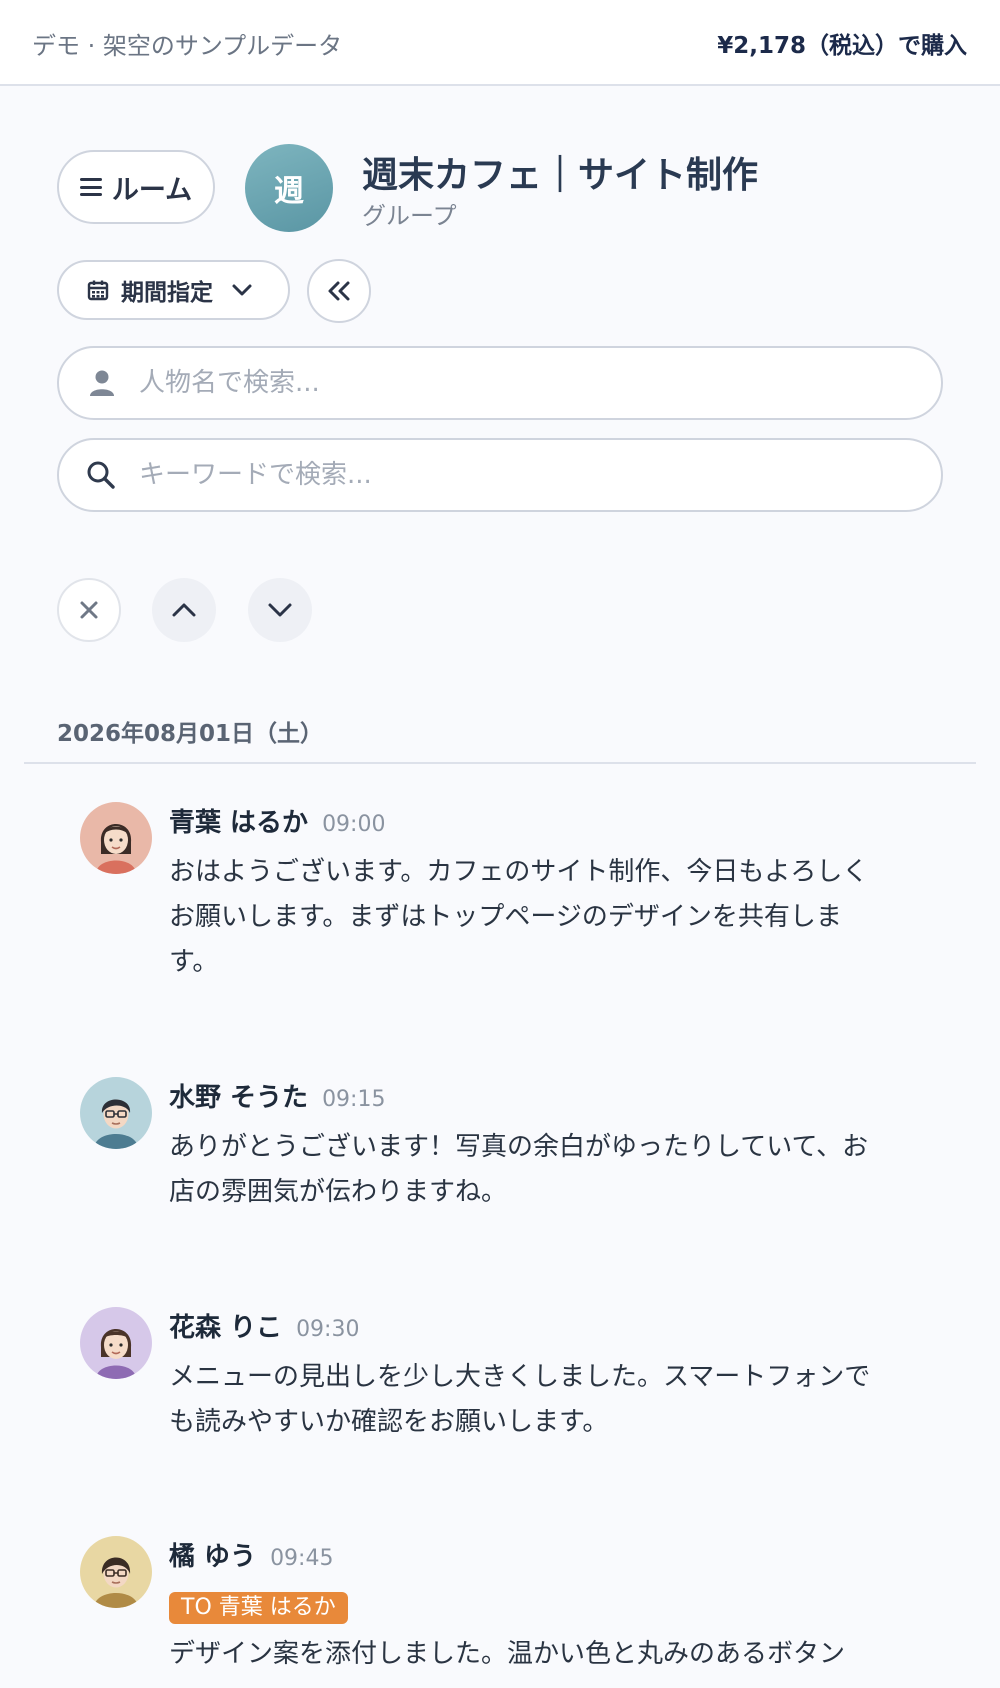 Image resolution: width=1000 pixels, height=1688 pixels. Describe the element at coordinates (152, 190) in the screenshot. I see `room-menu-label: ルーム` at that location.